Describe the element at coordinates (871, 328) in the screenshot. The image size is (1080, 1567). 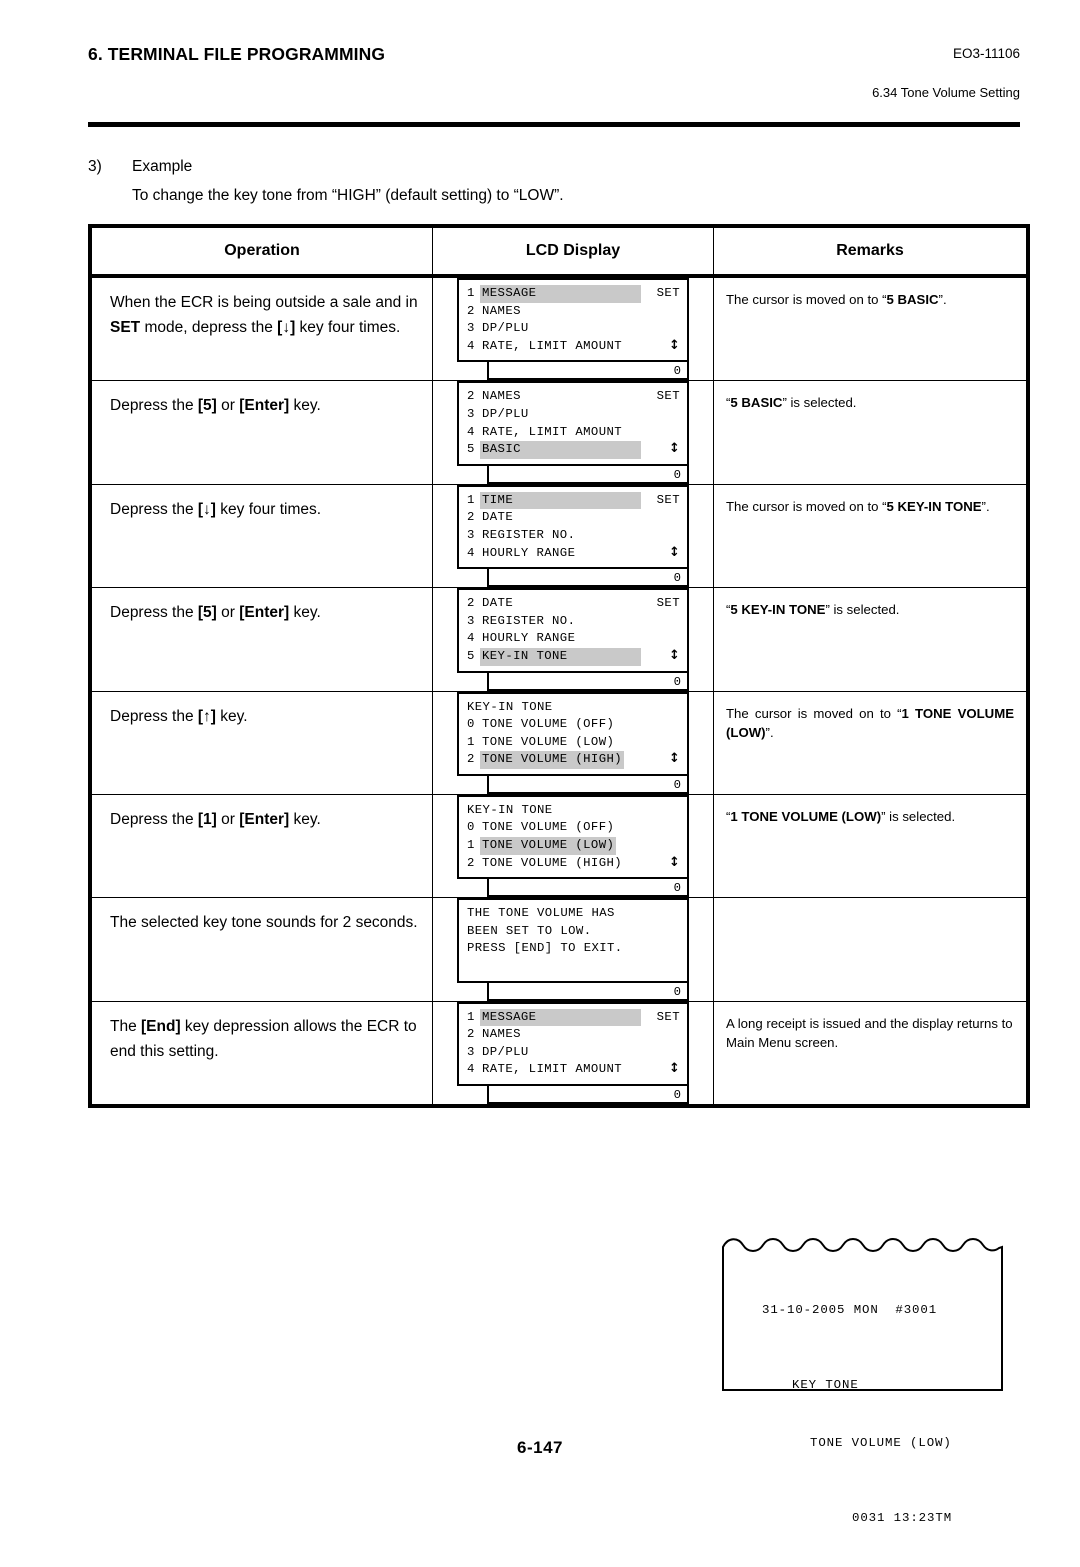
I see `remarks-cell: The cursor is moved on to “5 BASIC”.` at that location.